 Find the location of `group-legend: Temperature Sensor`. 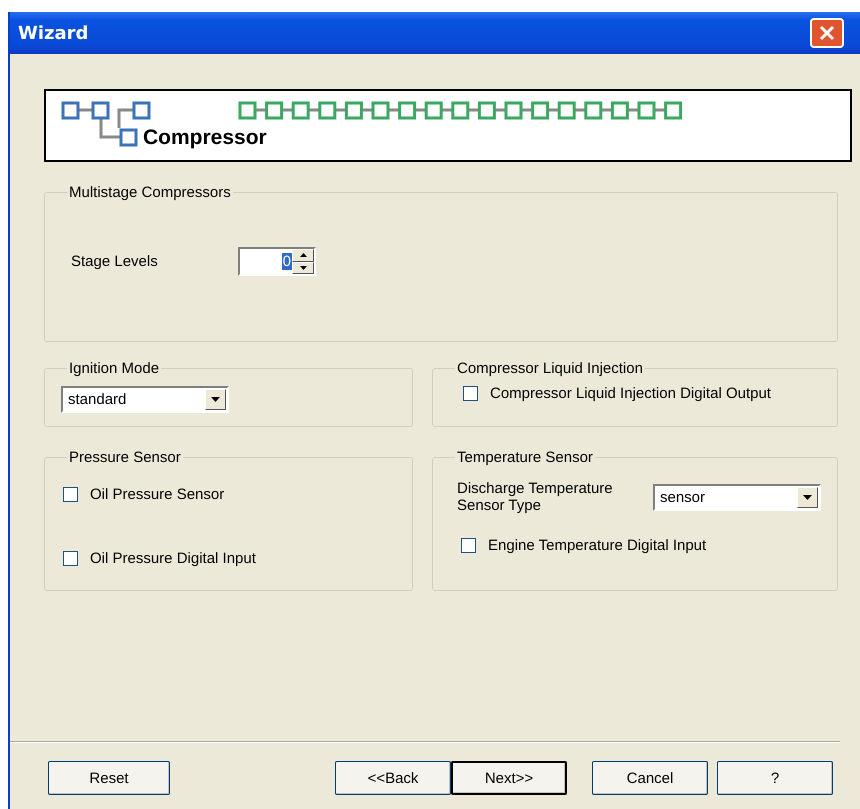

group-legend: Temperature Sensor is located at coordinates (525, 457).